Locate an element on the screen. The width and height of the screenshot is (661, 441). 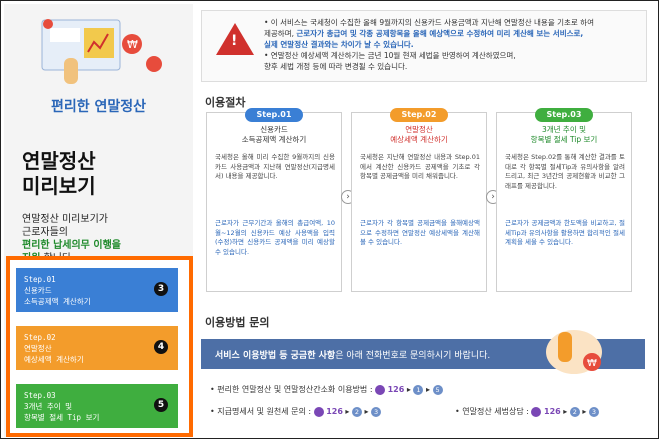
step-02-title: 연말정산 is located at coordinates (38, 348).